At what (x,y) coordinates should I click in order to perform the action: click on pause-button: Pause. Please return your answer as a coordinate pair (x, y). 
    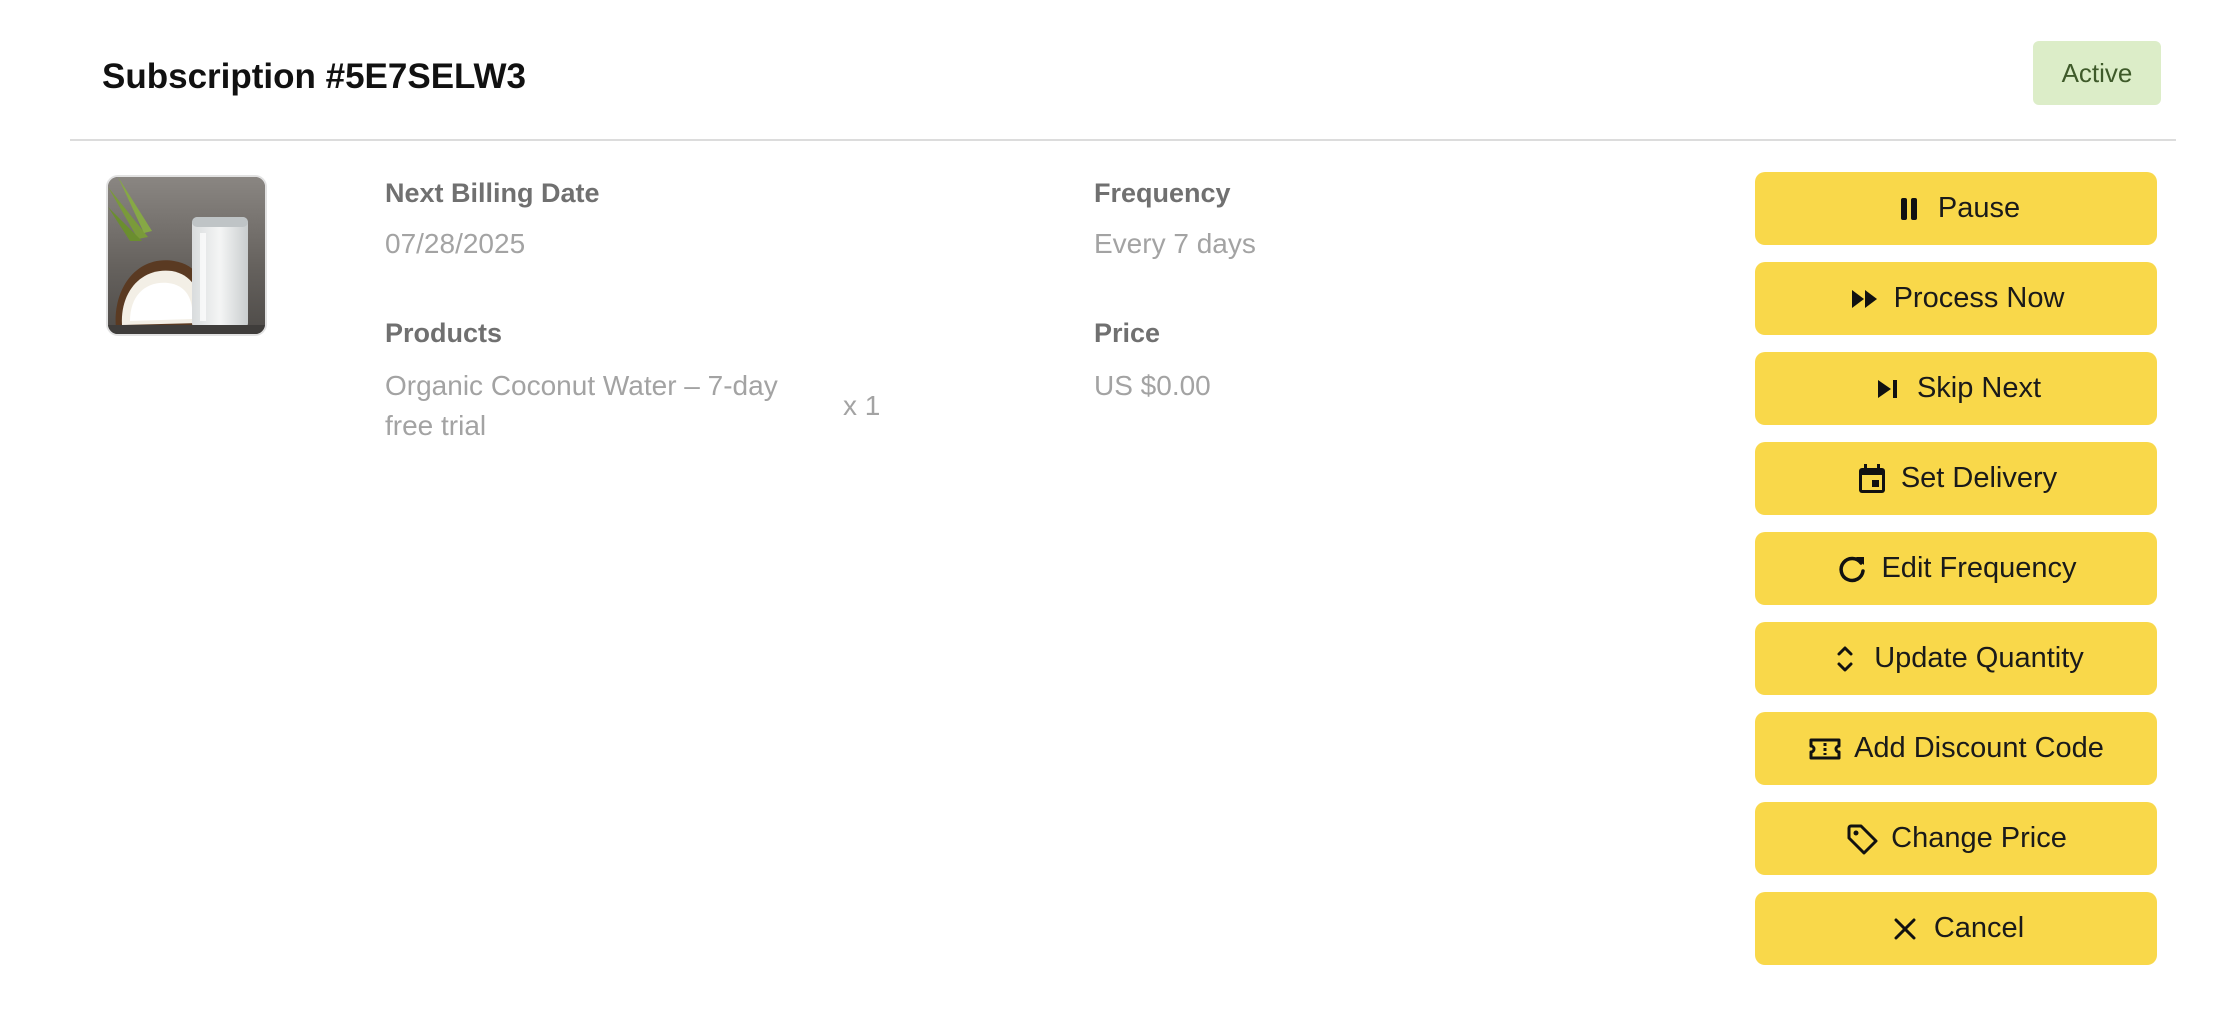
    Looking at the image, I should click on (1956, 208).